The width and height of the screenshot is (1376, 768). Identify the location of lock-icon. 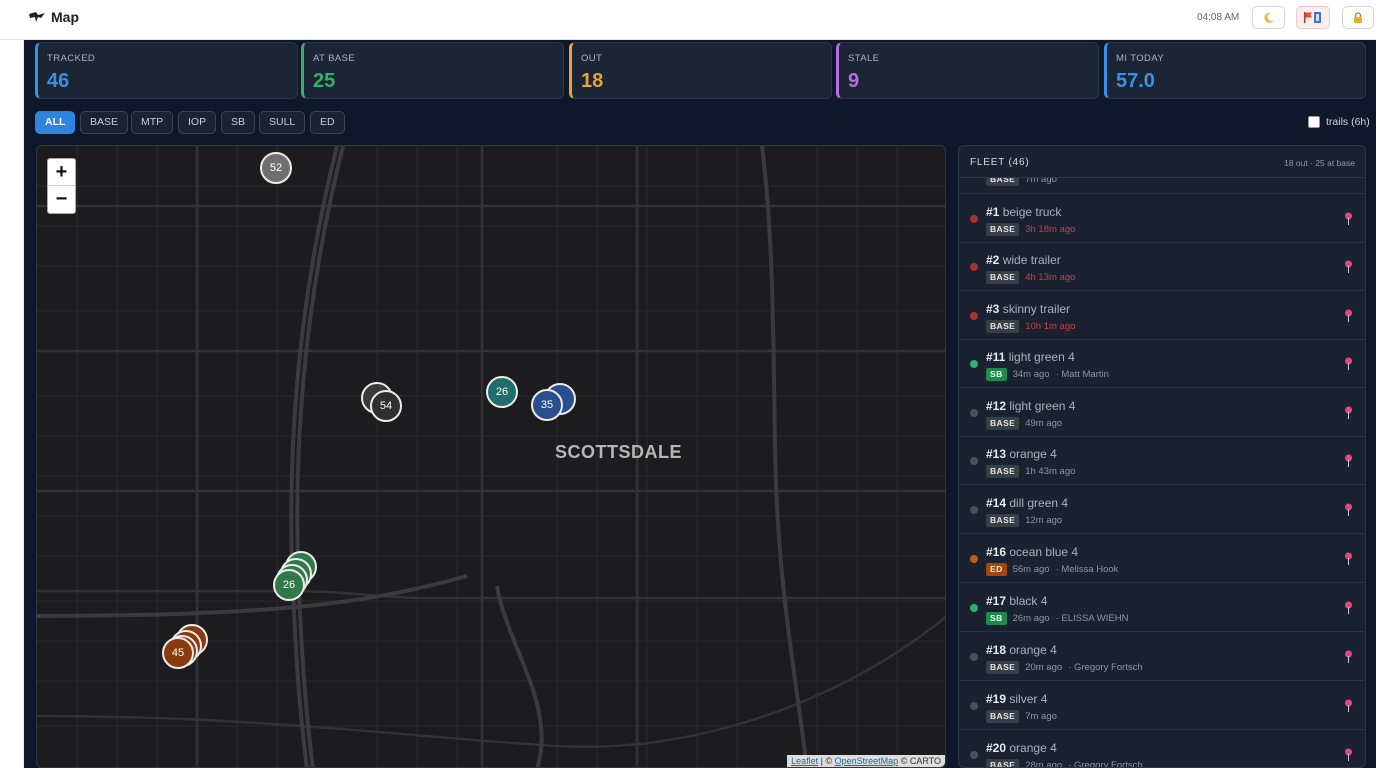
(1358, 17).